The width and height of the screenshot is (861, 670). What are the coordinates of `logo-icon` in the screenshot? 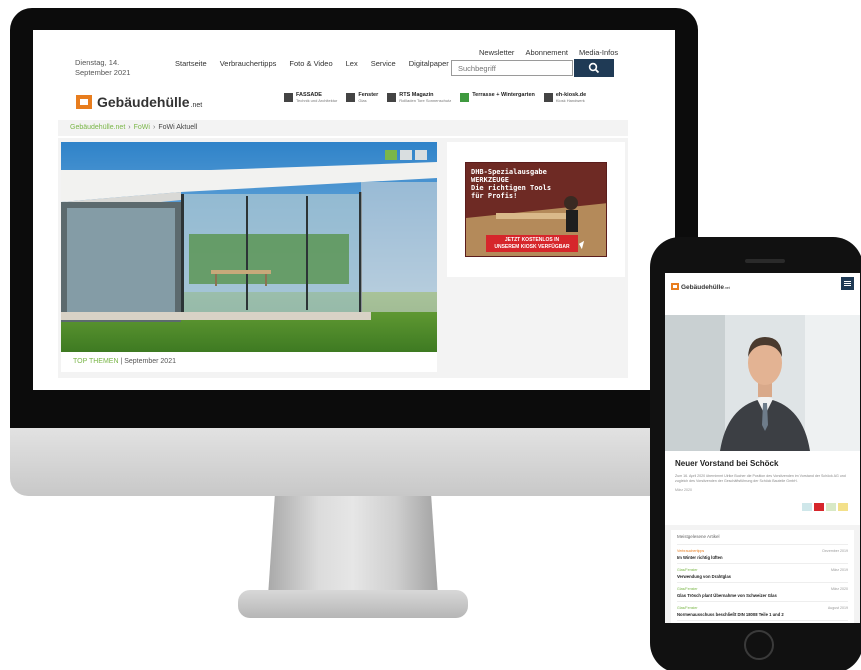 It's located at (84, 102).